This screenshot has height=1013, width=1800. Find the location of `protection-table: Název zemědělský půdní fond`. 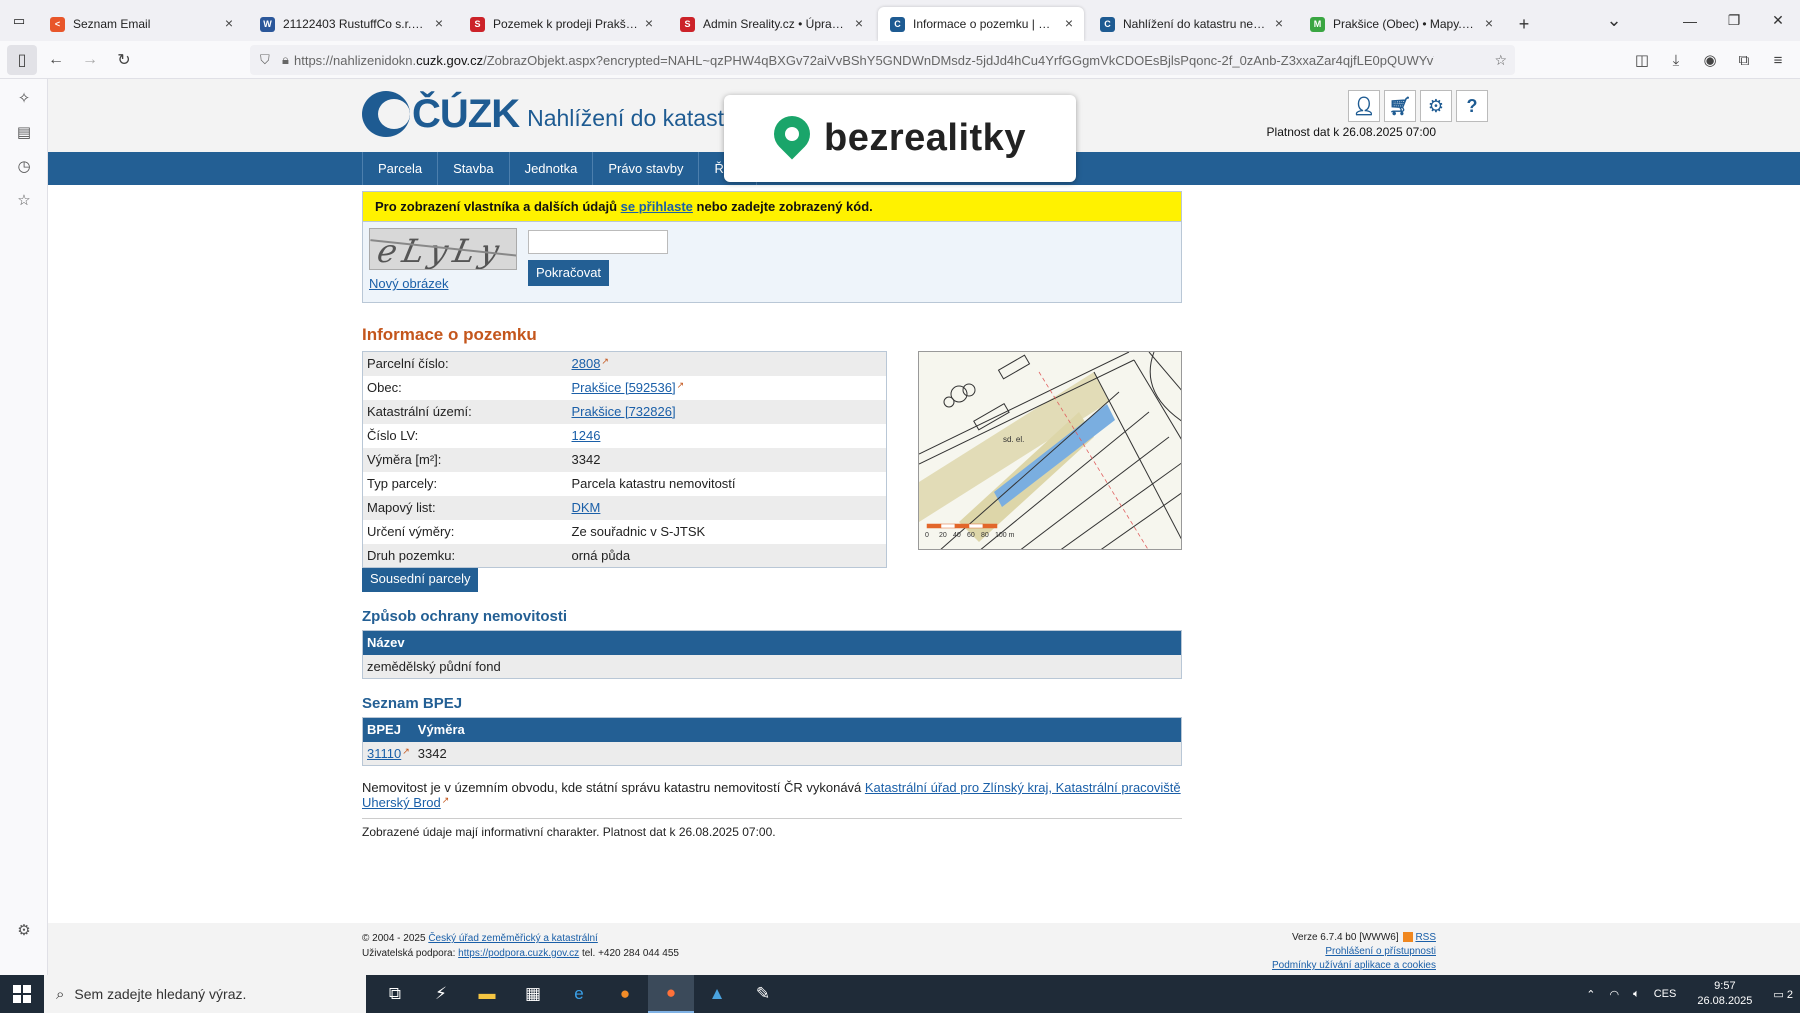

protection-table: Název zemědělský půdní fond is located at coordinates (772, 654).